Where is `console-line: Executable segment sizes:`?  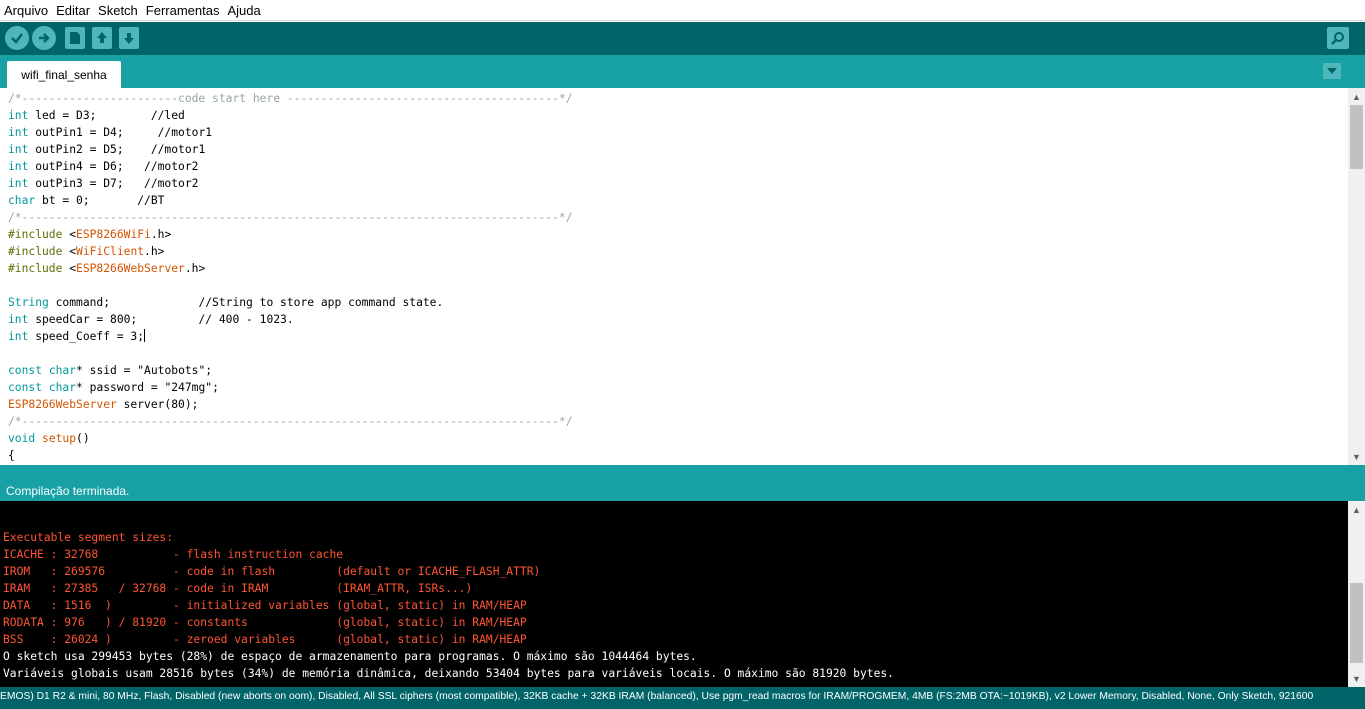 console-line: Executable segment sizes: is located at coordinates (88, 537).